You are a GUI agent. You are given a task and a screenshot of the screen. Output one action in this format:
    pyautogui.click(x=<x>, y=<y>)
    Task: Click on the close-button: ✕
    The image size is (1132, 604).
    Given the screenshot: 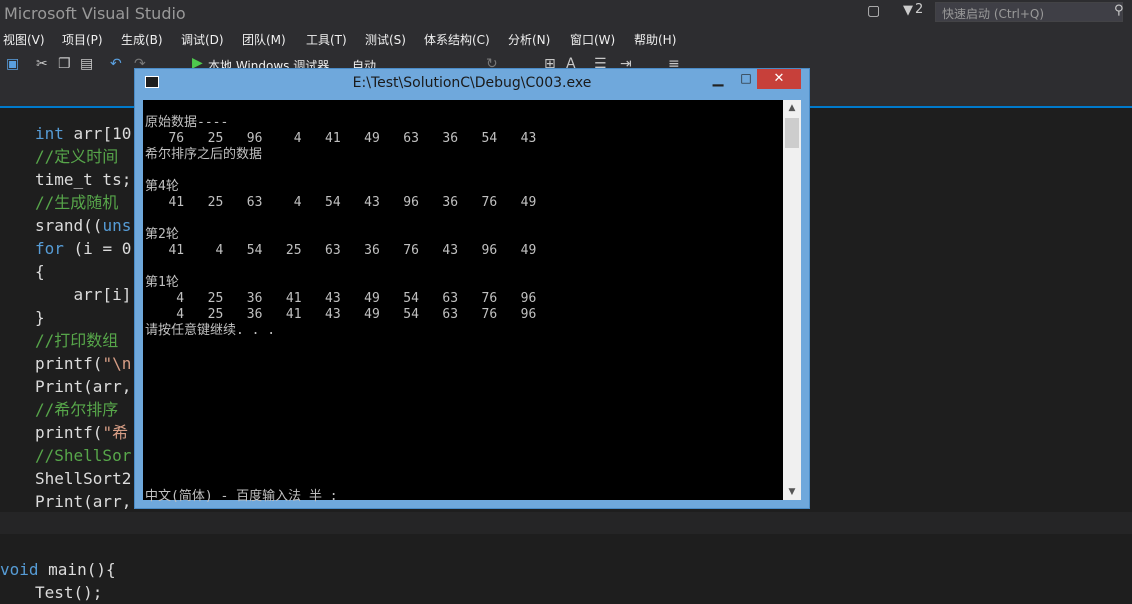 What is the action you would take?
    pyautogui.click(x=779, y=79)
    